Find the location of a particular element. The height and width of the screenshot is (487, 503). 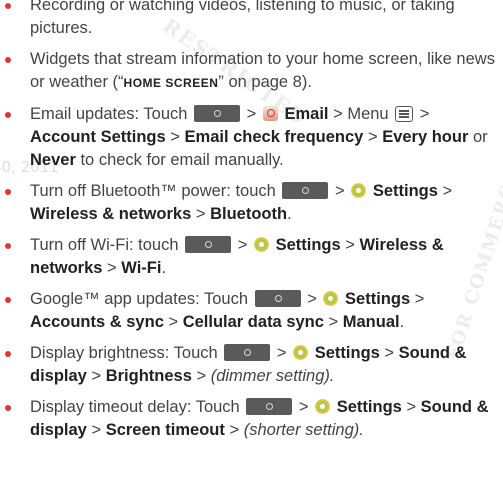

item-text: > Menu is located at coordinates (361, 114).